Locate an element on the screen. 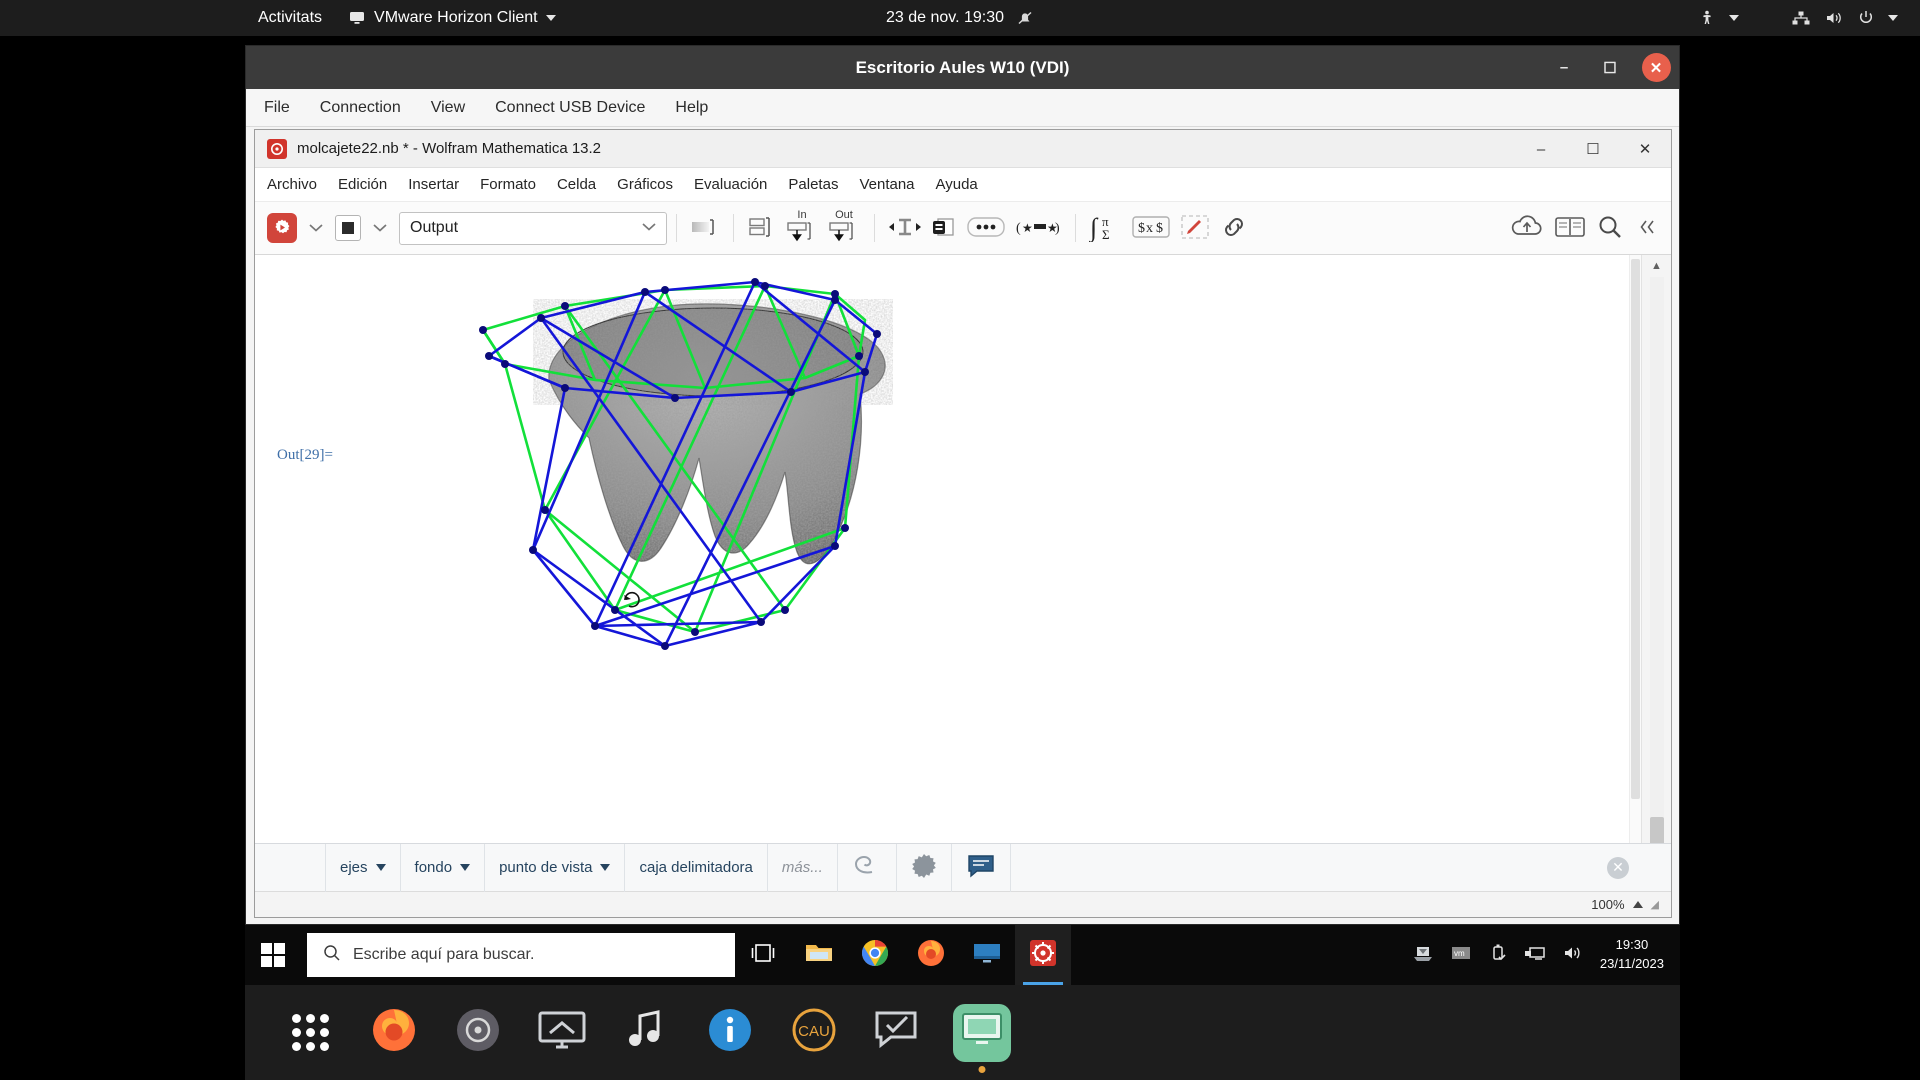 This screenshot has width=1920, height=1080. tex-input-button: $ x $ is located at coordinates (1151, 228).